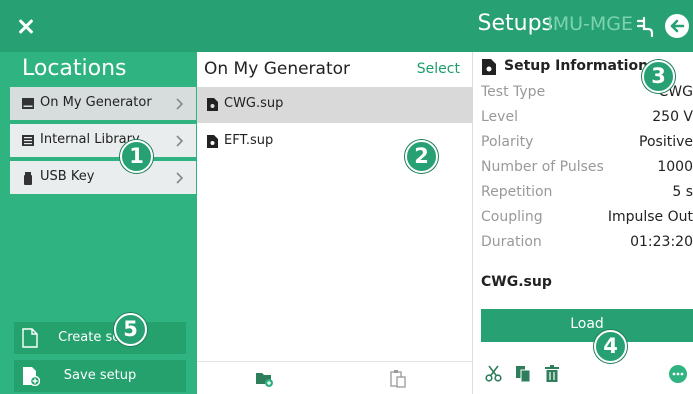 Image resolution: width=693 pixels, height=394 pixels. What do you see at coordinates (493, 373) in the screenshot?
I see `scissors-icon` at bounding box center [493, 373].